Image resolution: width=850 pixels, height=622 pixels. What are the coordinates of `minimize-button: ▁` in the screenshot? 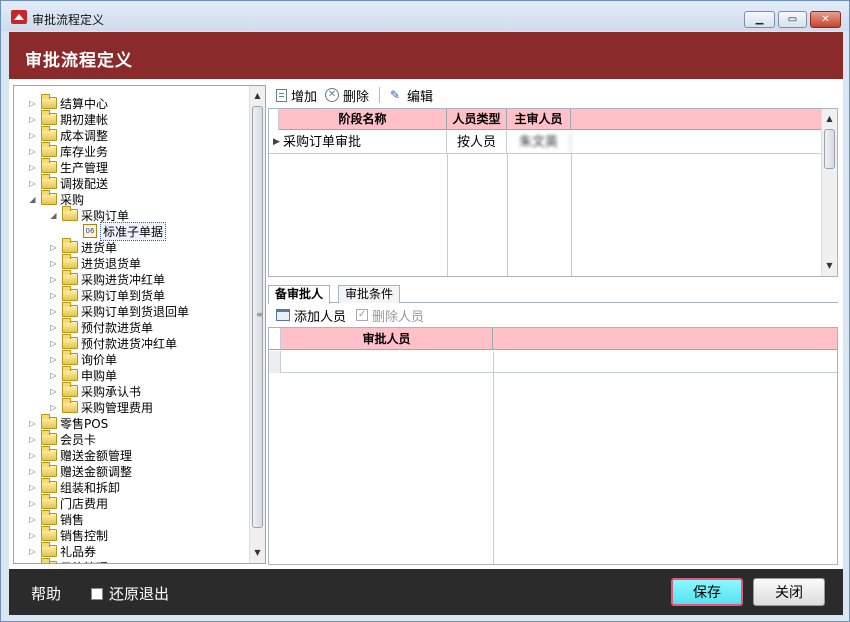 It's located at (759, 19).